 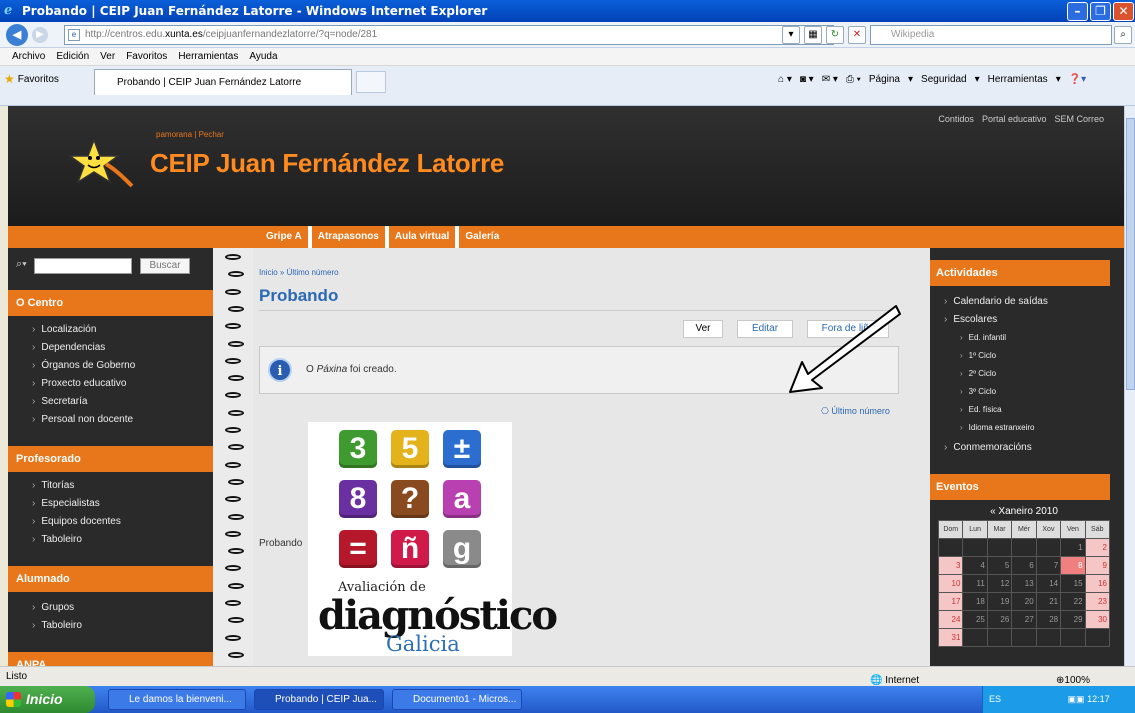 What do you see at coordinates (1024, 565) in the screenshot?
I see `calendar-day: 6` at bounding box center [1024, 565].